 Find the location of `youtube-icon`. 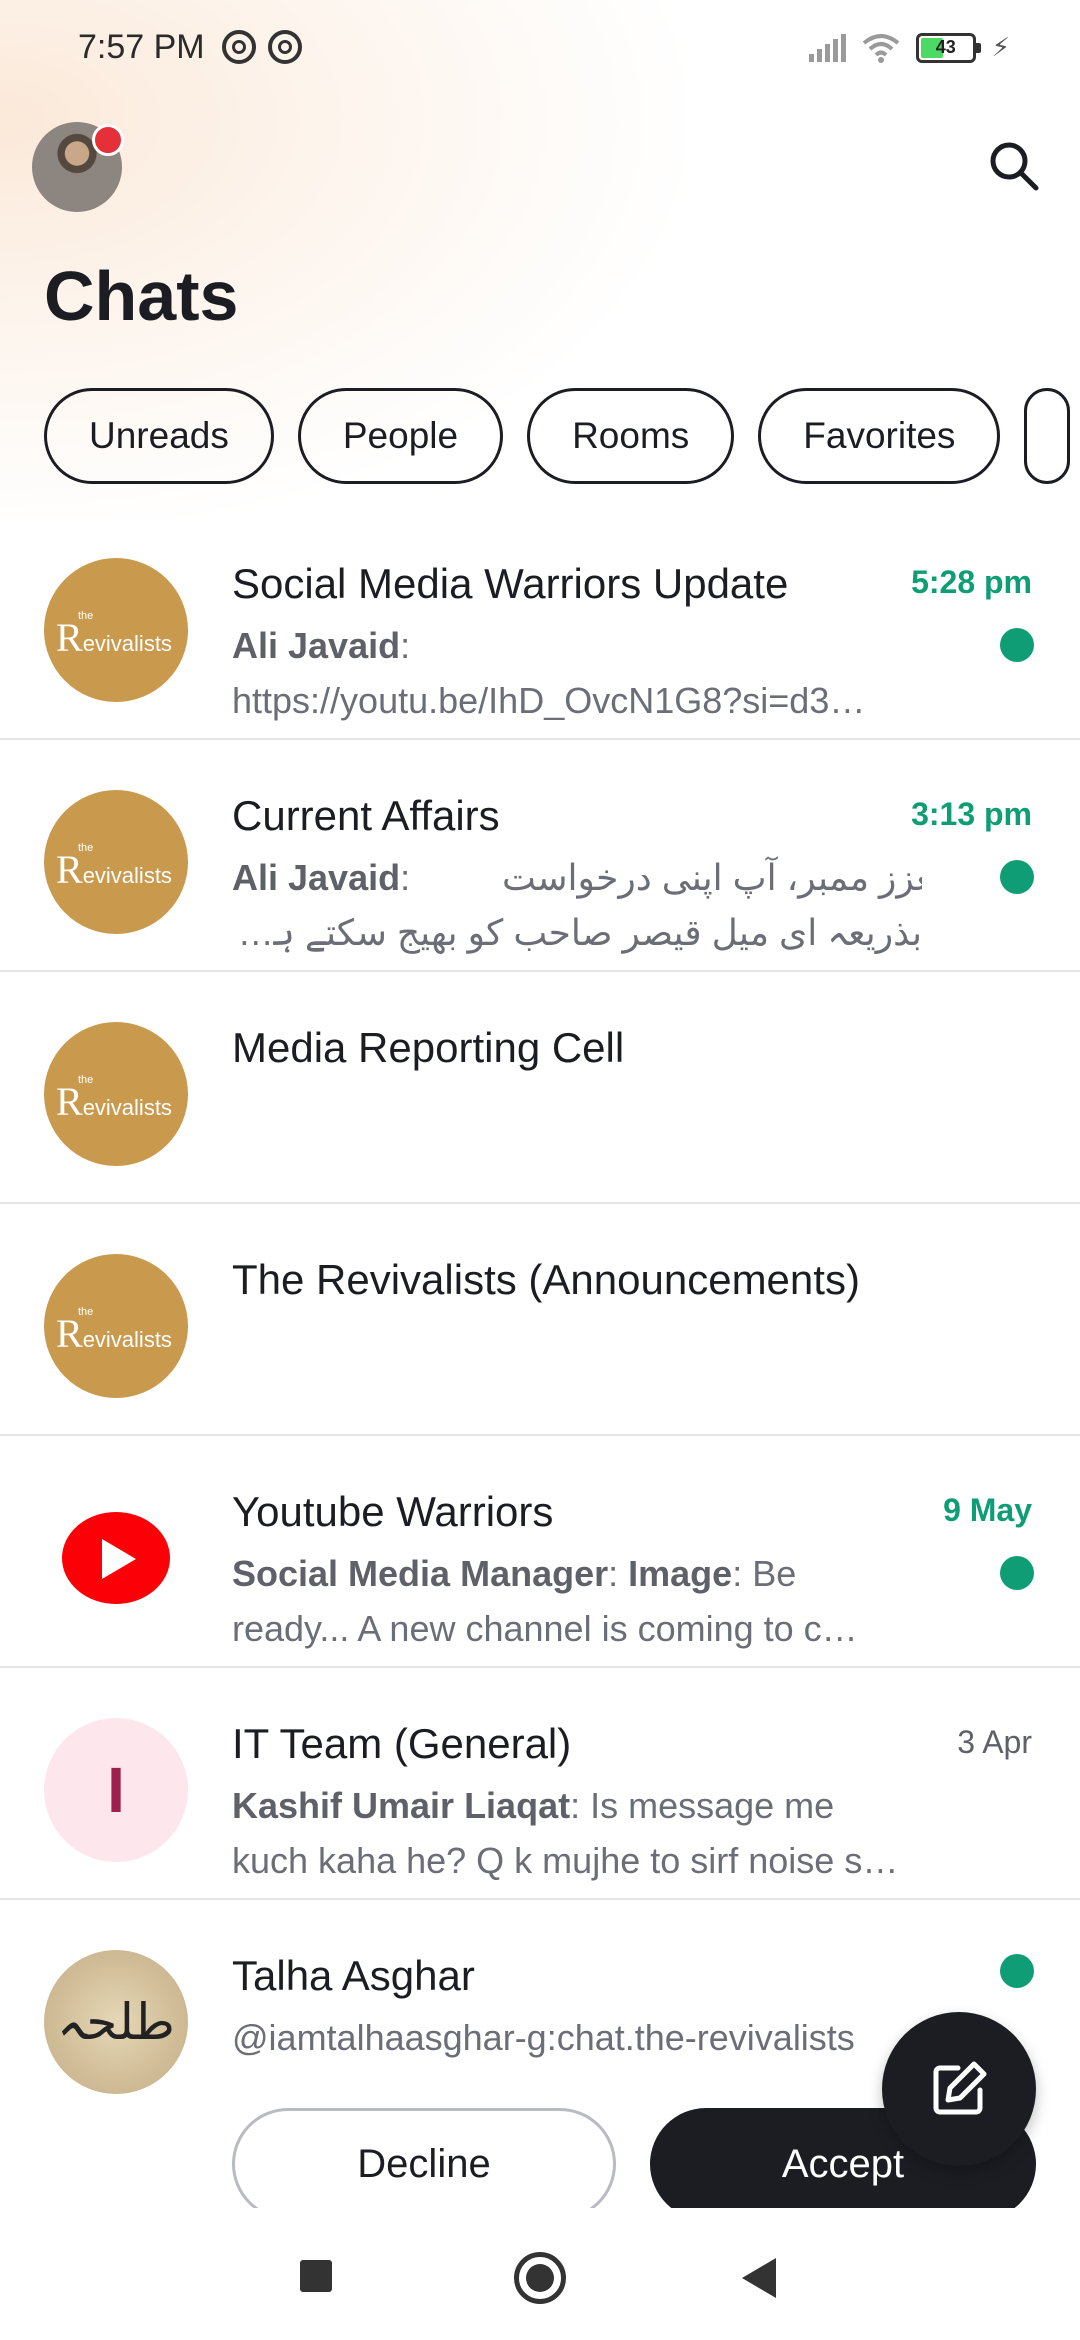

youtube-icon is located at coordinates (116, 1558).